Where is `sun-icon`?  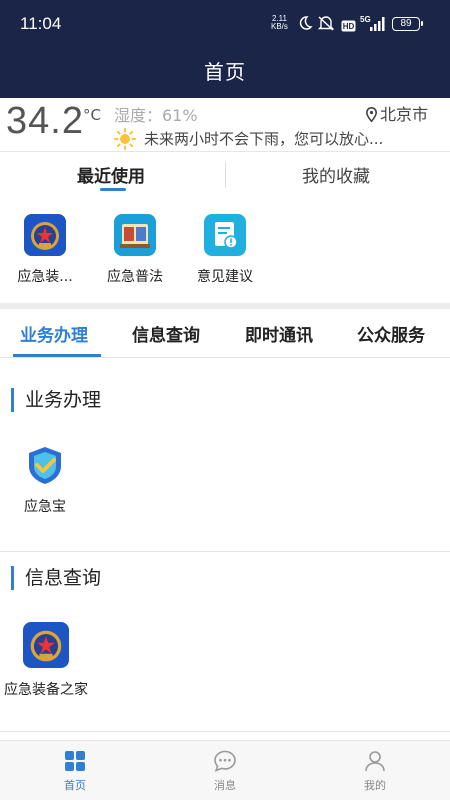 sun-icon is located at coordinates (125, 141).